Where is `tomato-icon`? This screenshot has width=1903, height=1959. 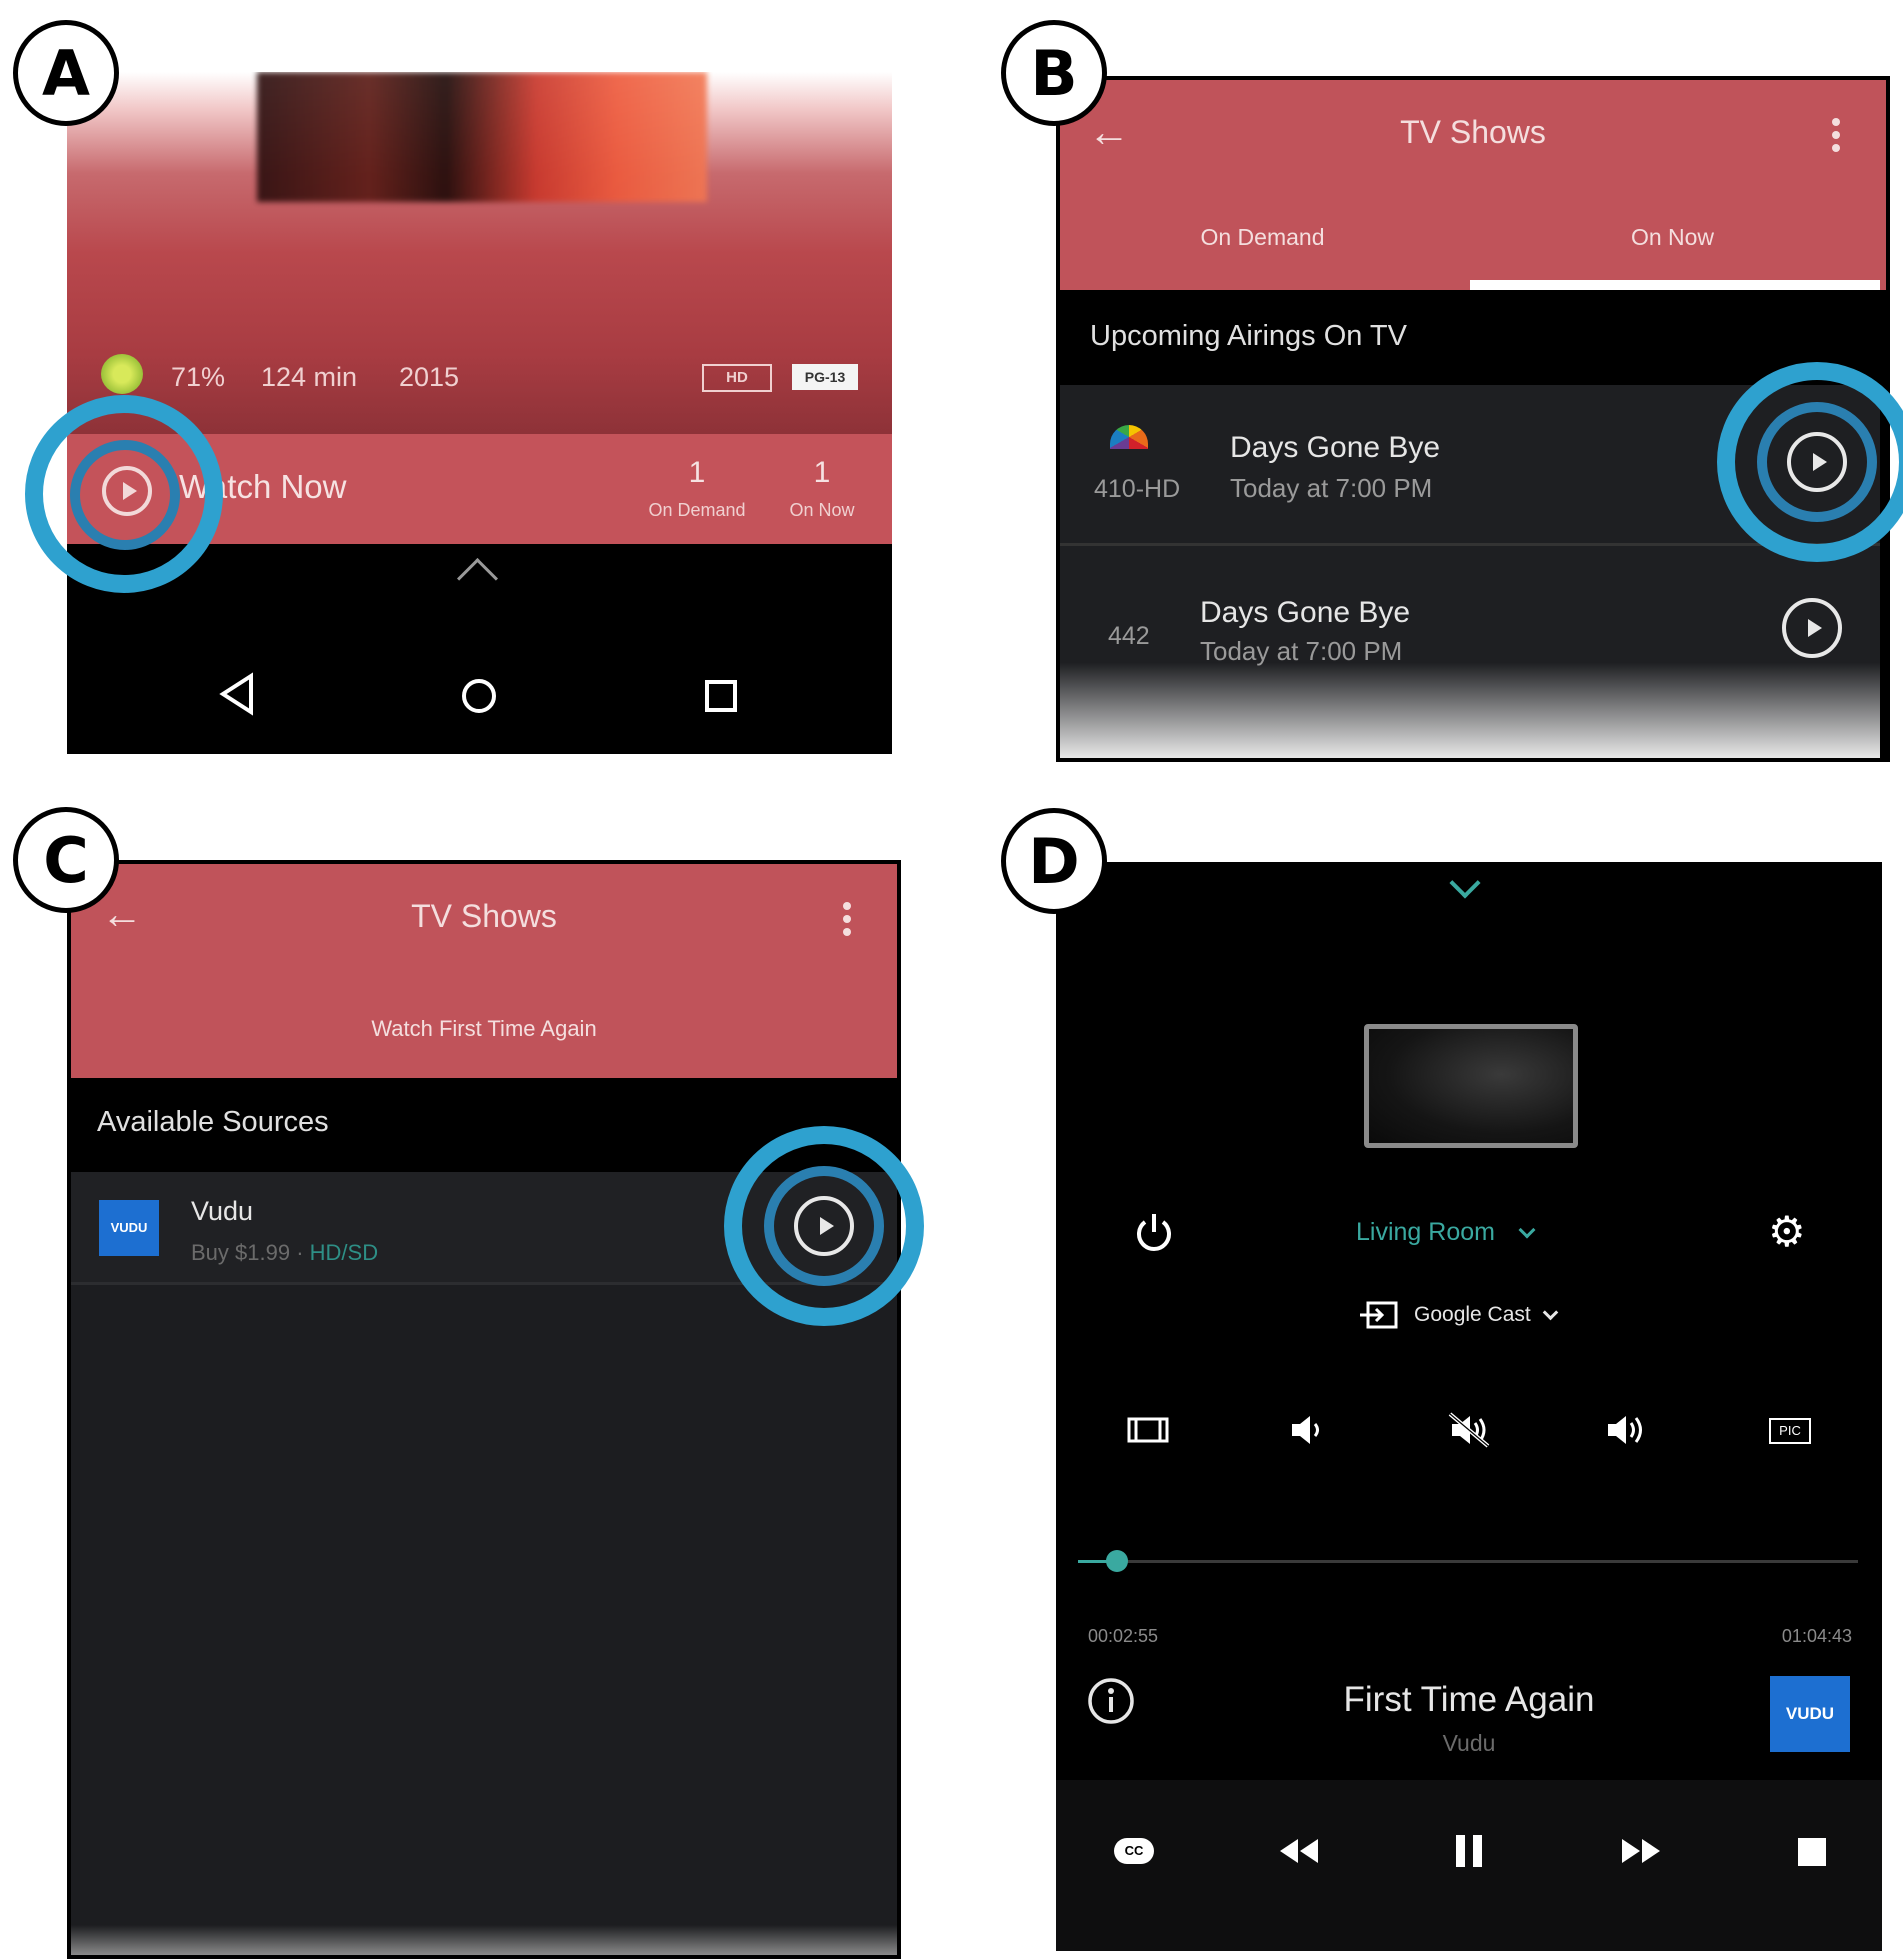 tomato-icon is located at coordinates (122, 374).